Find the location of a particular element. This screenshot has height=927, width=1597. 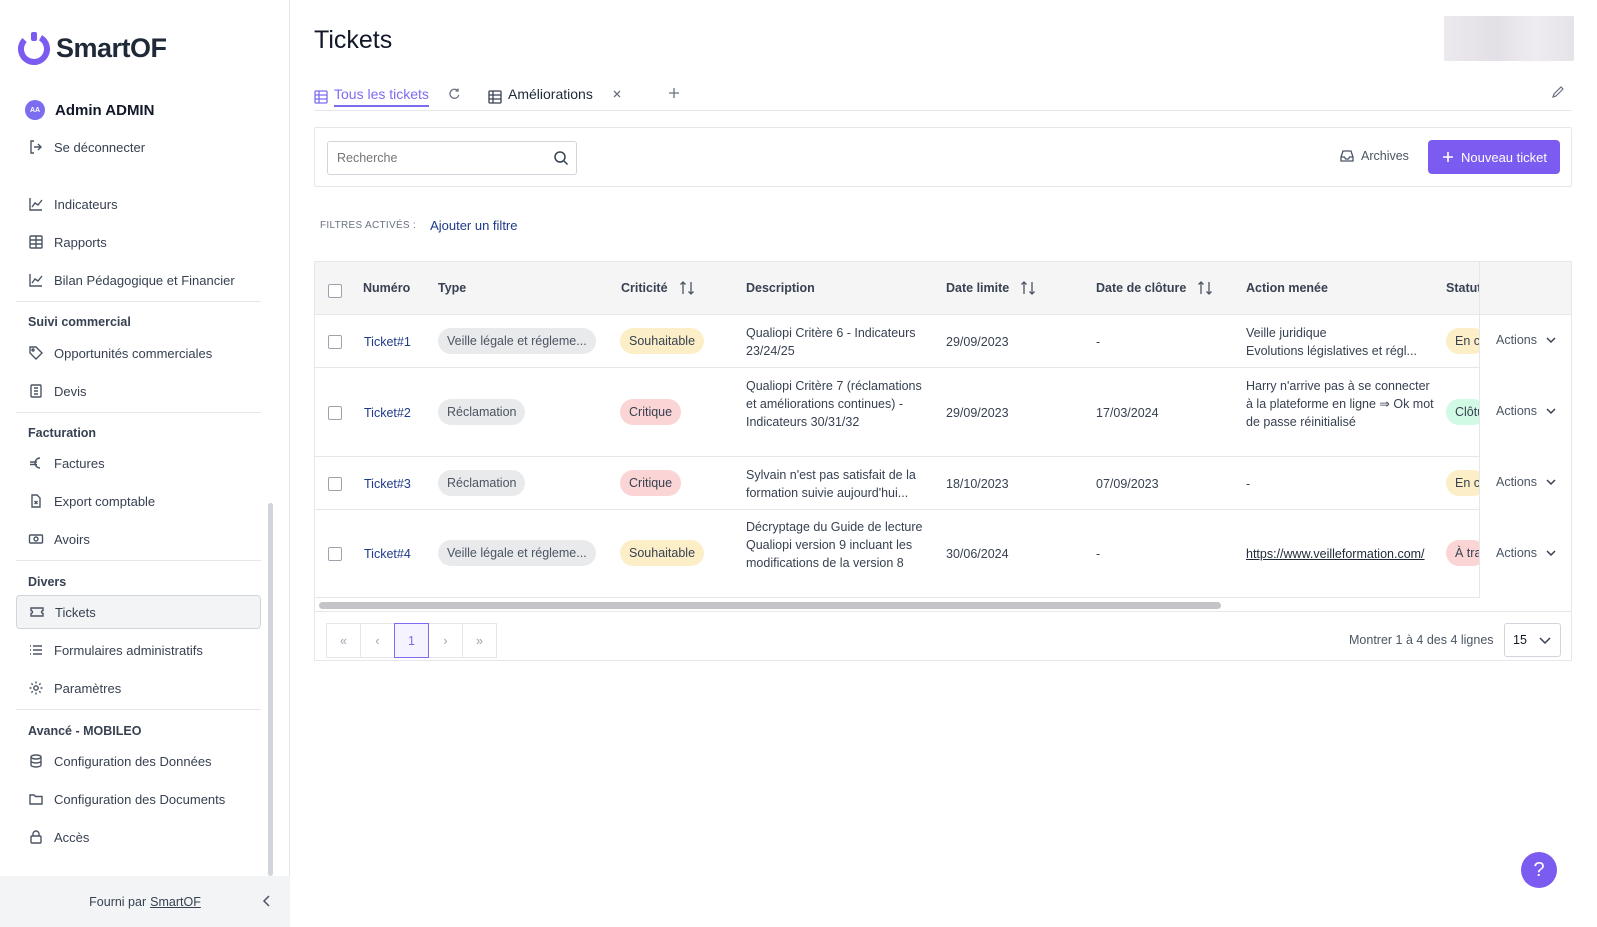

deadline: 18/10/2023 is located at coordinates (977, 484).